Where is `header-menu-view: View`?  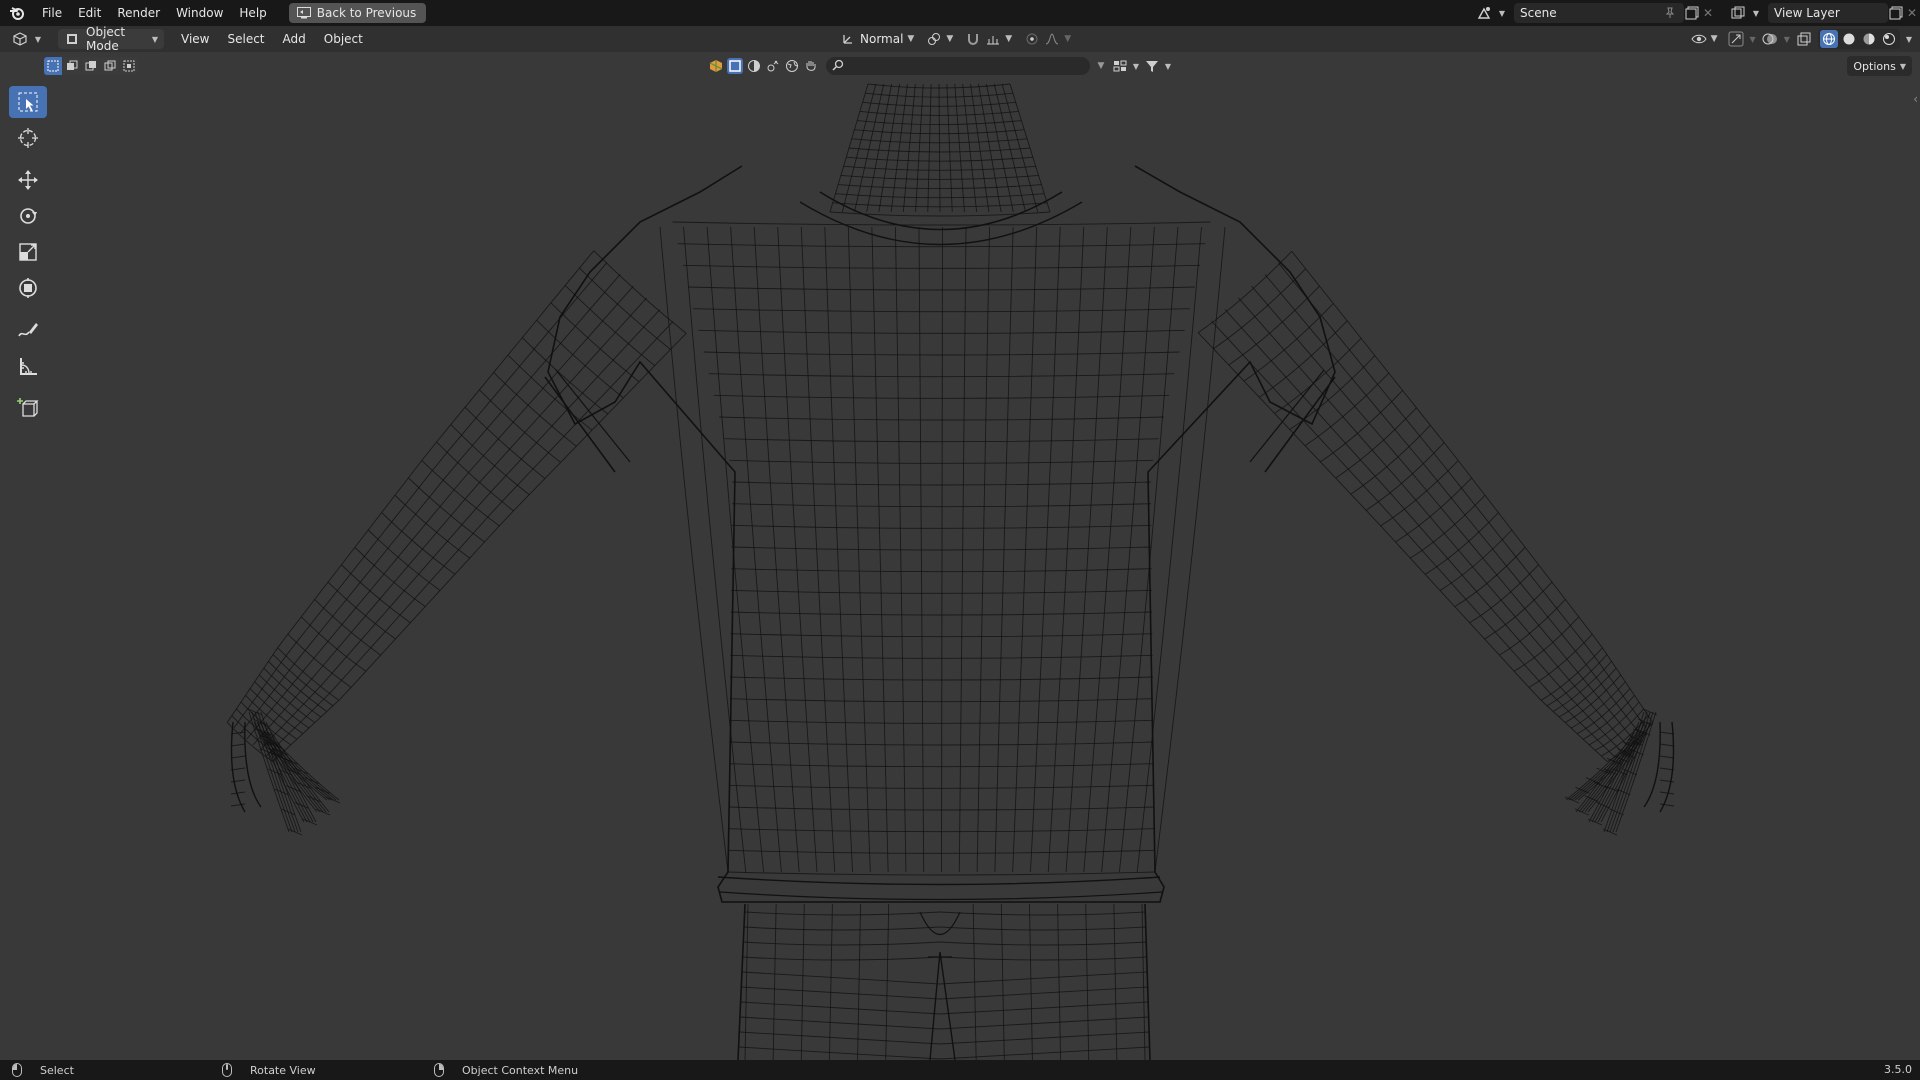 header-menu-view: View is located at coordinates (195, 39).